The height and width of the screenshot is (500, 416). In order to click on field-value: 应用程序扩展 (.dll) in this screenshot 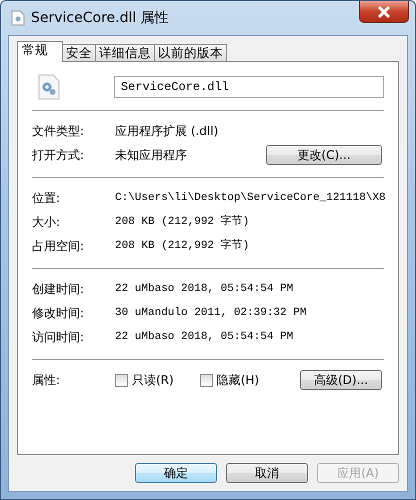, I will do `click(167, 131)`.